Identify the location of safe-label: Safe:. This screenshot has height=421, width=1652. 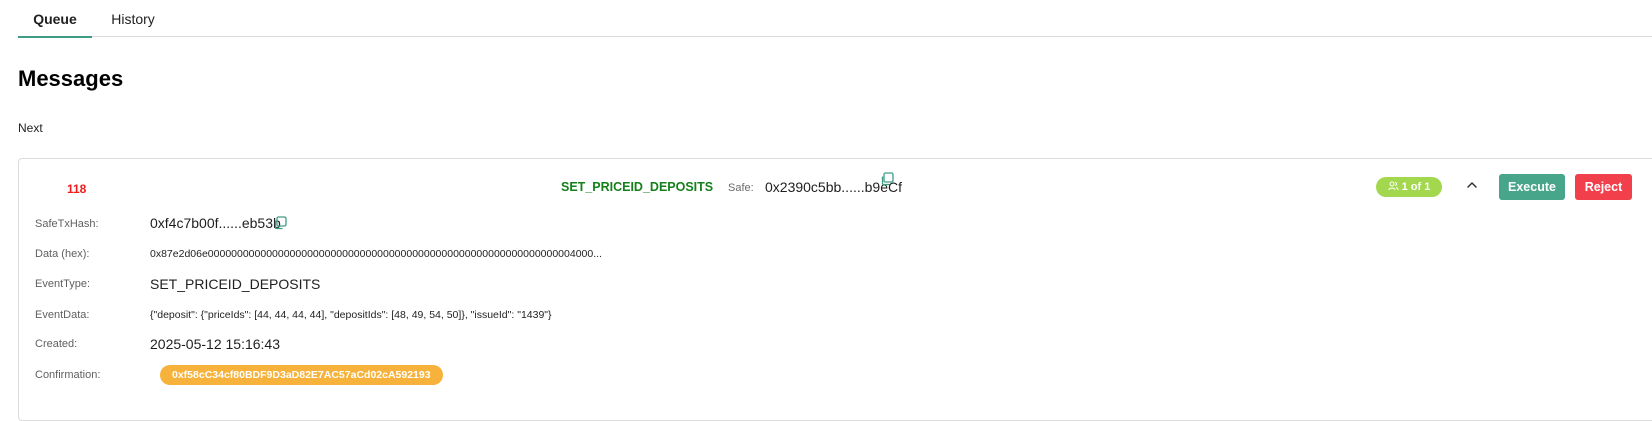
(741, 188).